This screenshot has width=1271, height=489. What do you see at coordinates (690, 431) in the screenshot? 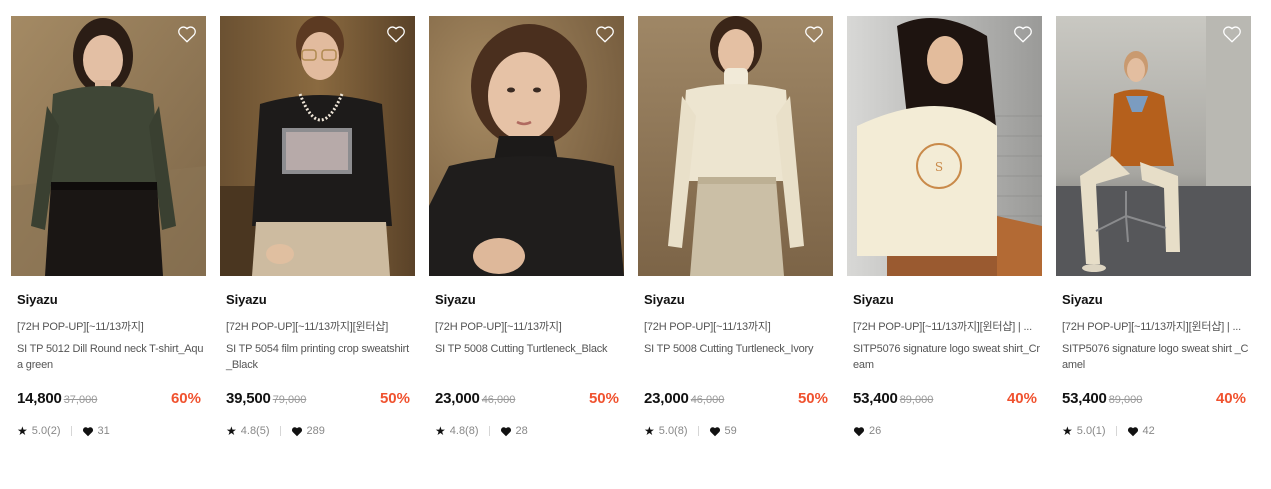
I see `review-meta: ★ 5.0(8) 59` at bounding box center [690, 431].